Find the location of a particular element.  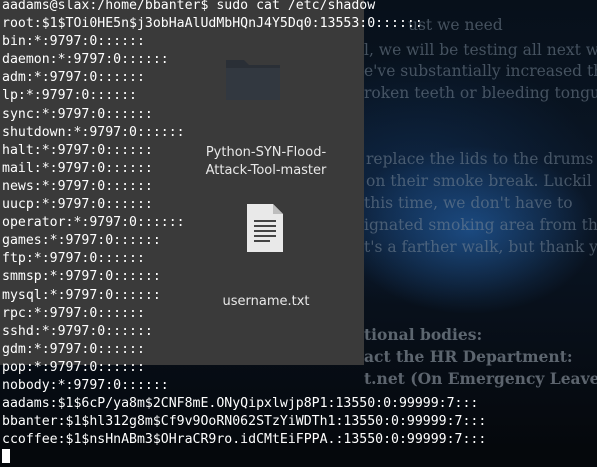

shadow-line: nobody:*:9797:0:::::: is located at coordinates (85, 385).